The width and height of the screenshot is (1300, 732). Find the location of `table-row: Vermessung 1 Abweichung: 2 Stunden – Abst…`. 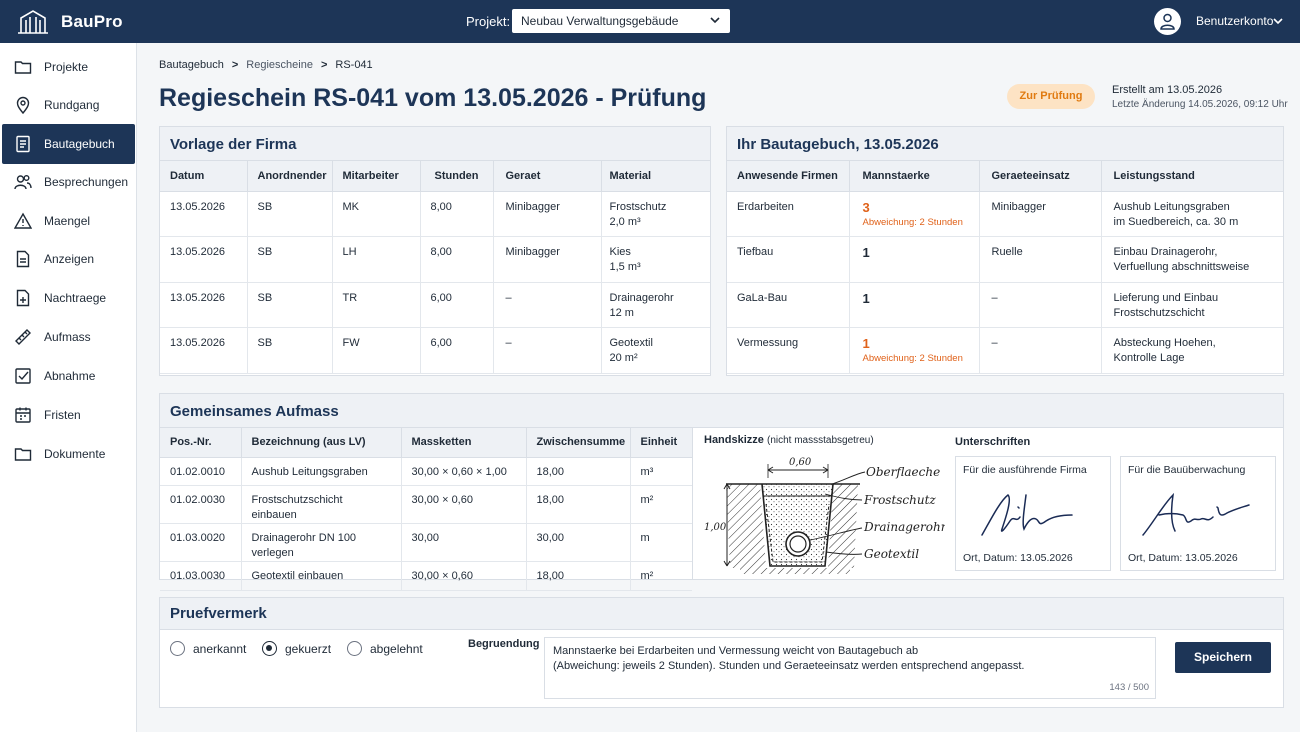

table-row: Vermessung 1 Abweichung: 2 Stunden – Abst… is located at coordinates (1005, 350).